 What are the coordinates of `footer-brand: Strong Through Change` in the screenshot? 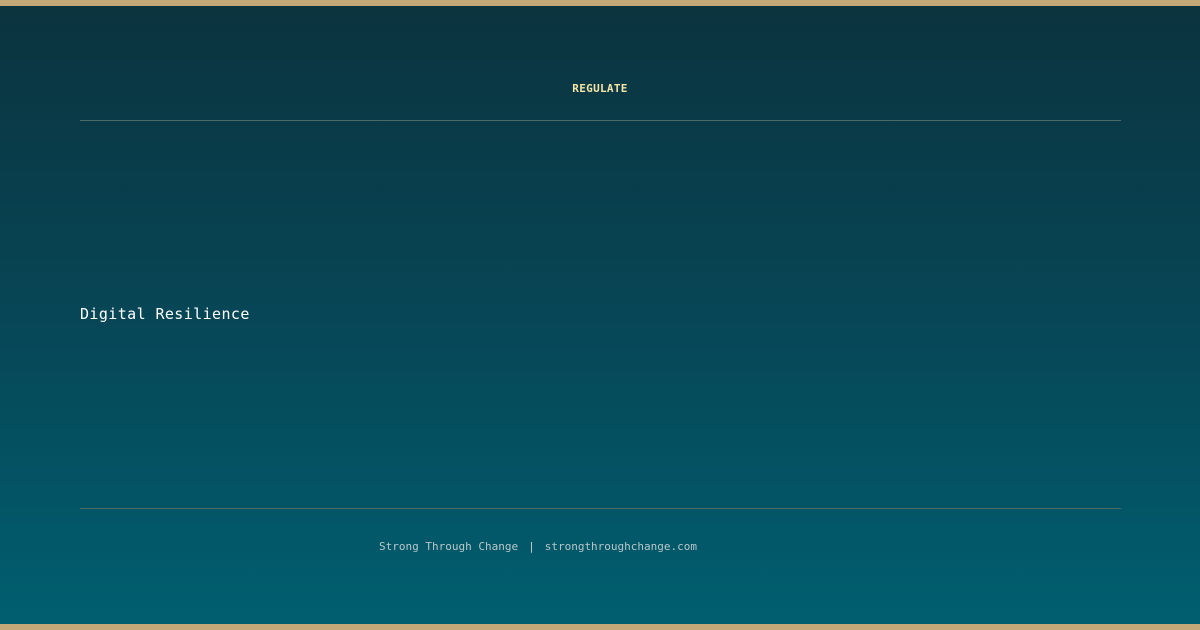 It's located at (449, 546).